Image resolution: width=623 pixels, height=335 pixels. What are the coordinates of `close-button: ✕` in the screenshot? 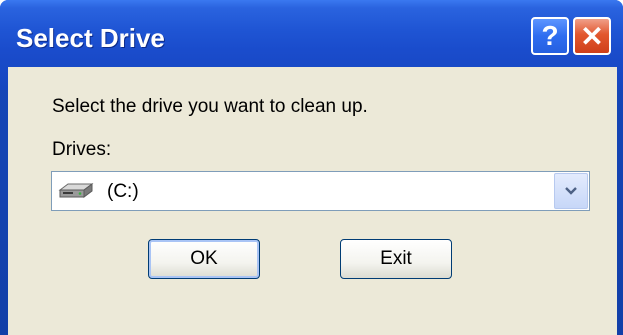 It's located at (592, 36).